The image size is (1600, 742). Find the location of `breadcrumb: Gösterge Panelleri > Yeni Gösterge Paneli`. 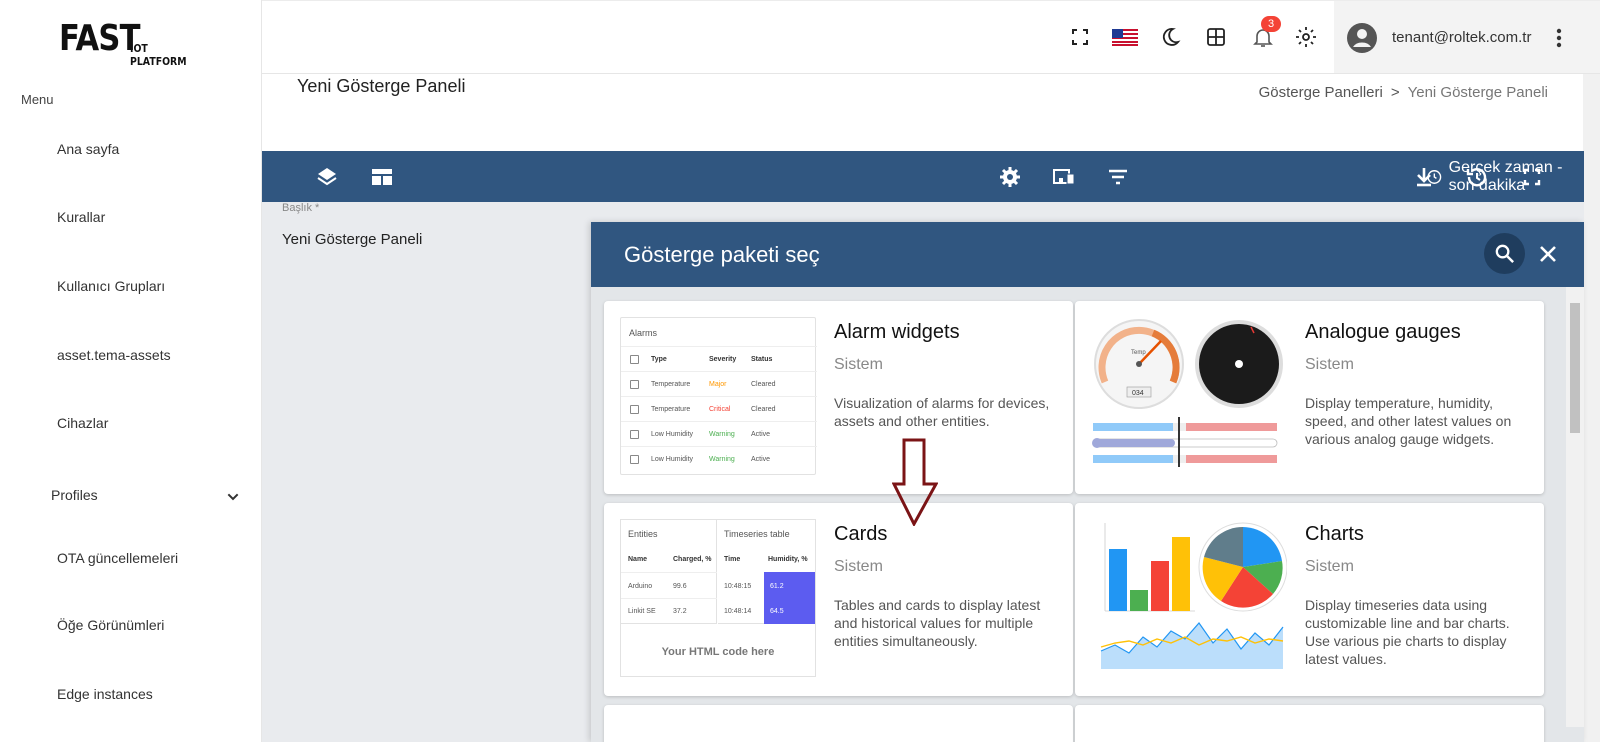

breadcrumb: Gösterge Panelleri > Yeni Gösterge Paneli is located at coordinates (1403, 92).